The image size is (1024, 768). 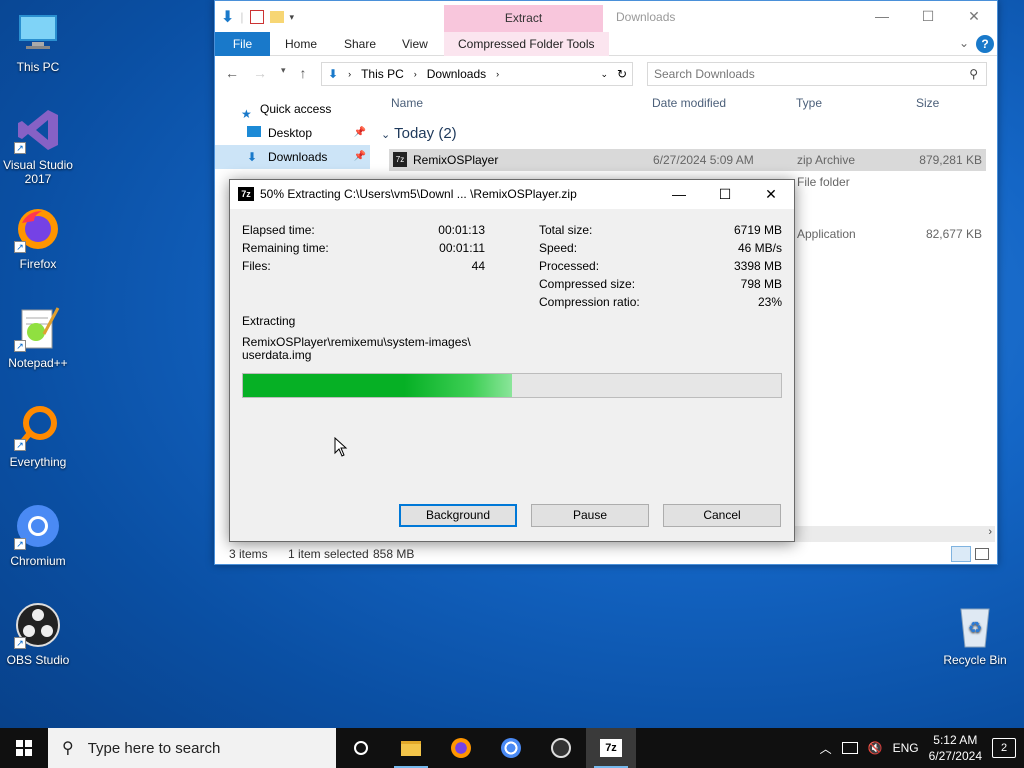 What do you see at coordinates (303, 73) in the screenshot?
I see `up-arrow-icon: ↑` at bounding box center [303, 73].